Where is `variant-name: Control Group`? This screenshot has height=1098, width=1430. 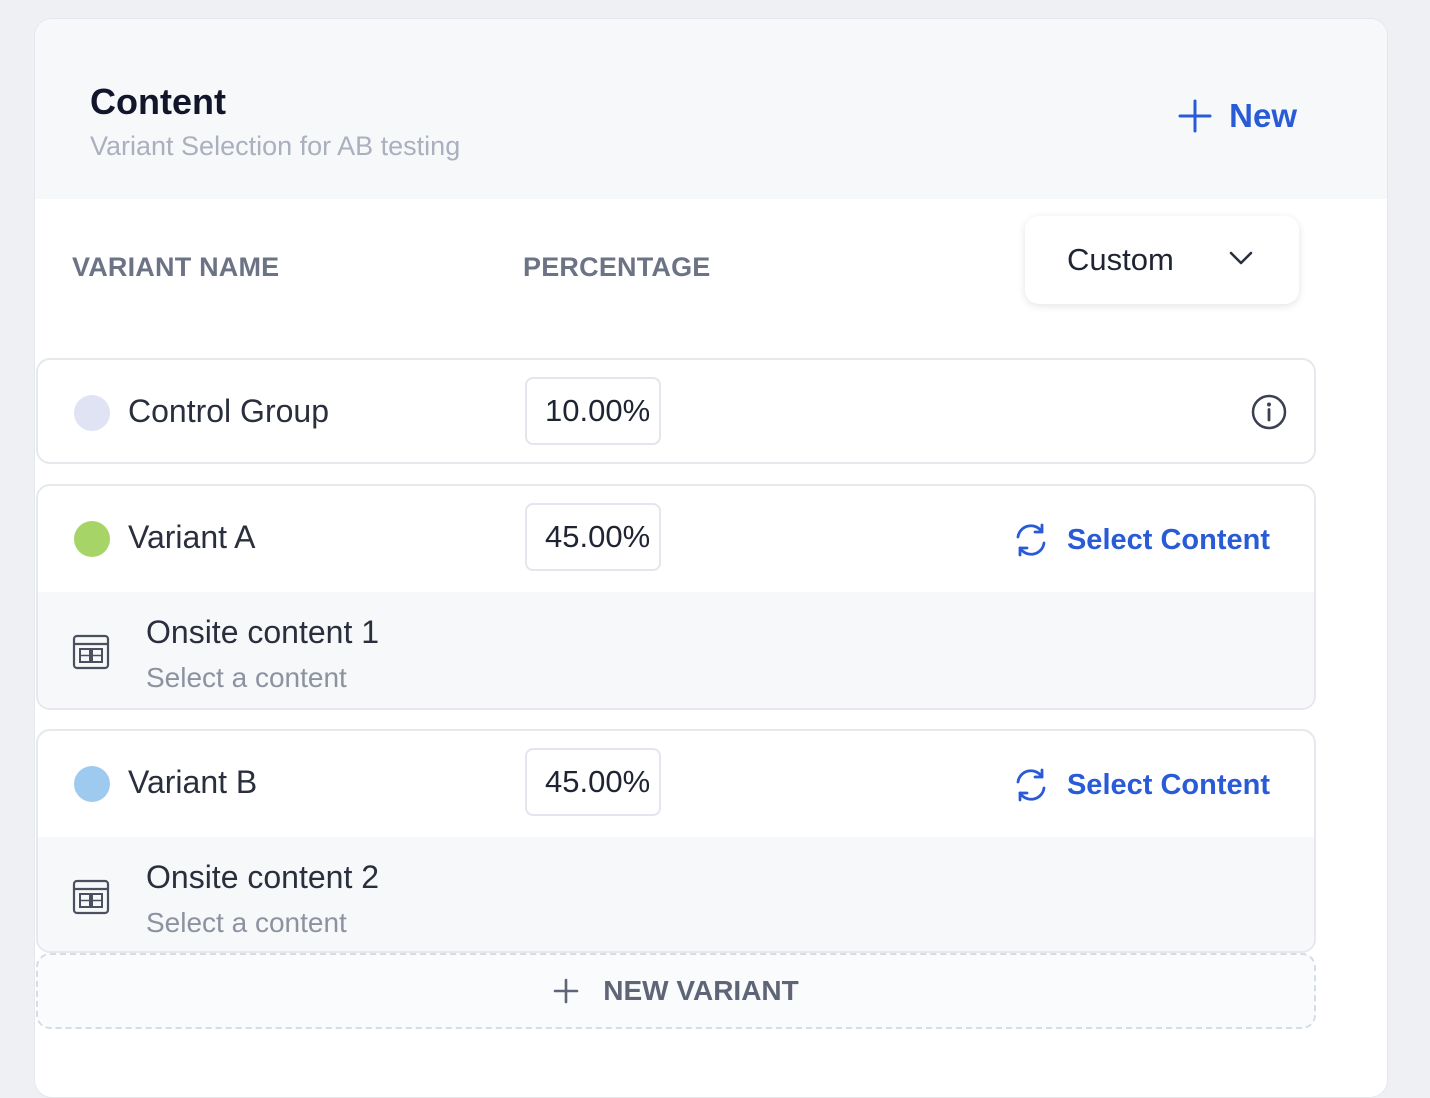 variant-name: Control Group is located at coordinates (228, 411).